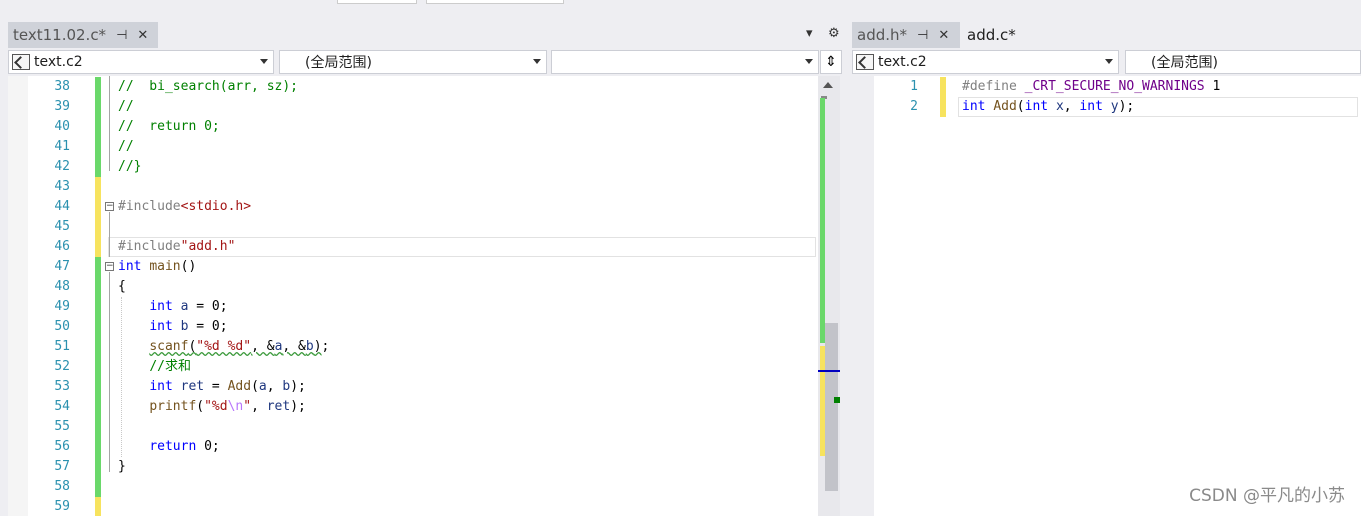 The height and width of the screenshot is (516, 1361). I want to click on split-window-button: ⇕, so click(831, 62).